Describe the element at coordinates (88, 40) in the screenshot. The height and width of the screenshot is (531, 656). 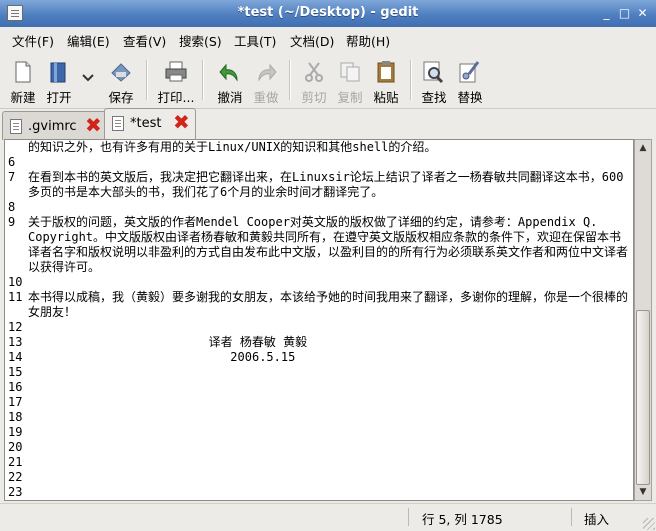
I see `menu-edit: 编辑(E)` at that location.